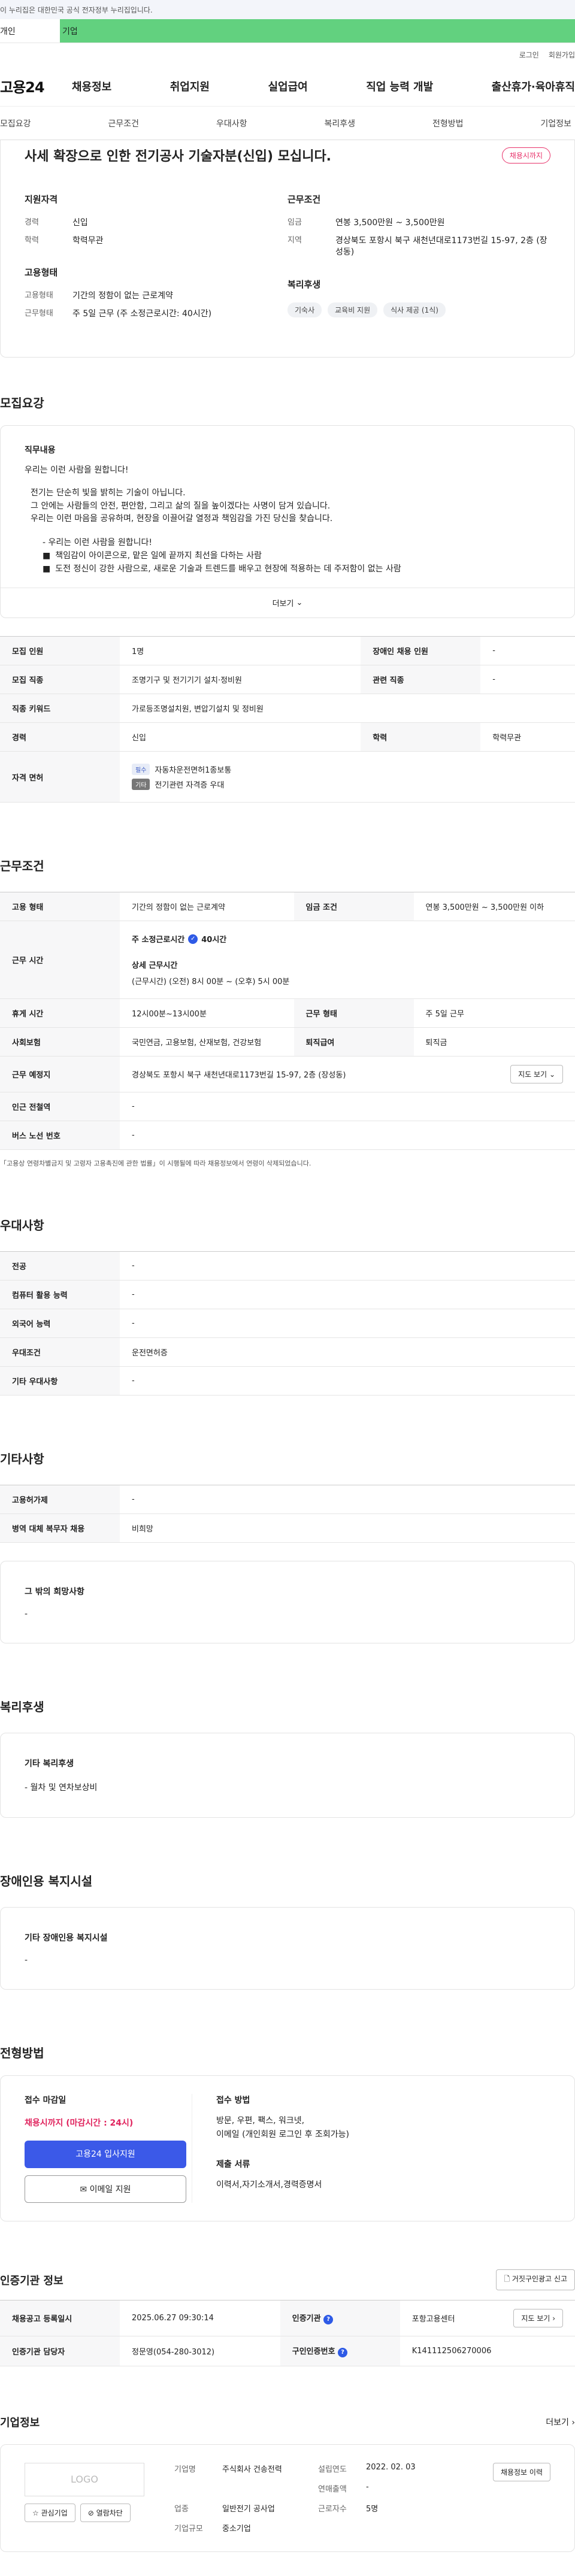 This screenshot has height=2576, width=575. I want to click on subnav-company: 기업정보, so click(555, 123).